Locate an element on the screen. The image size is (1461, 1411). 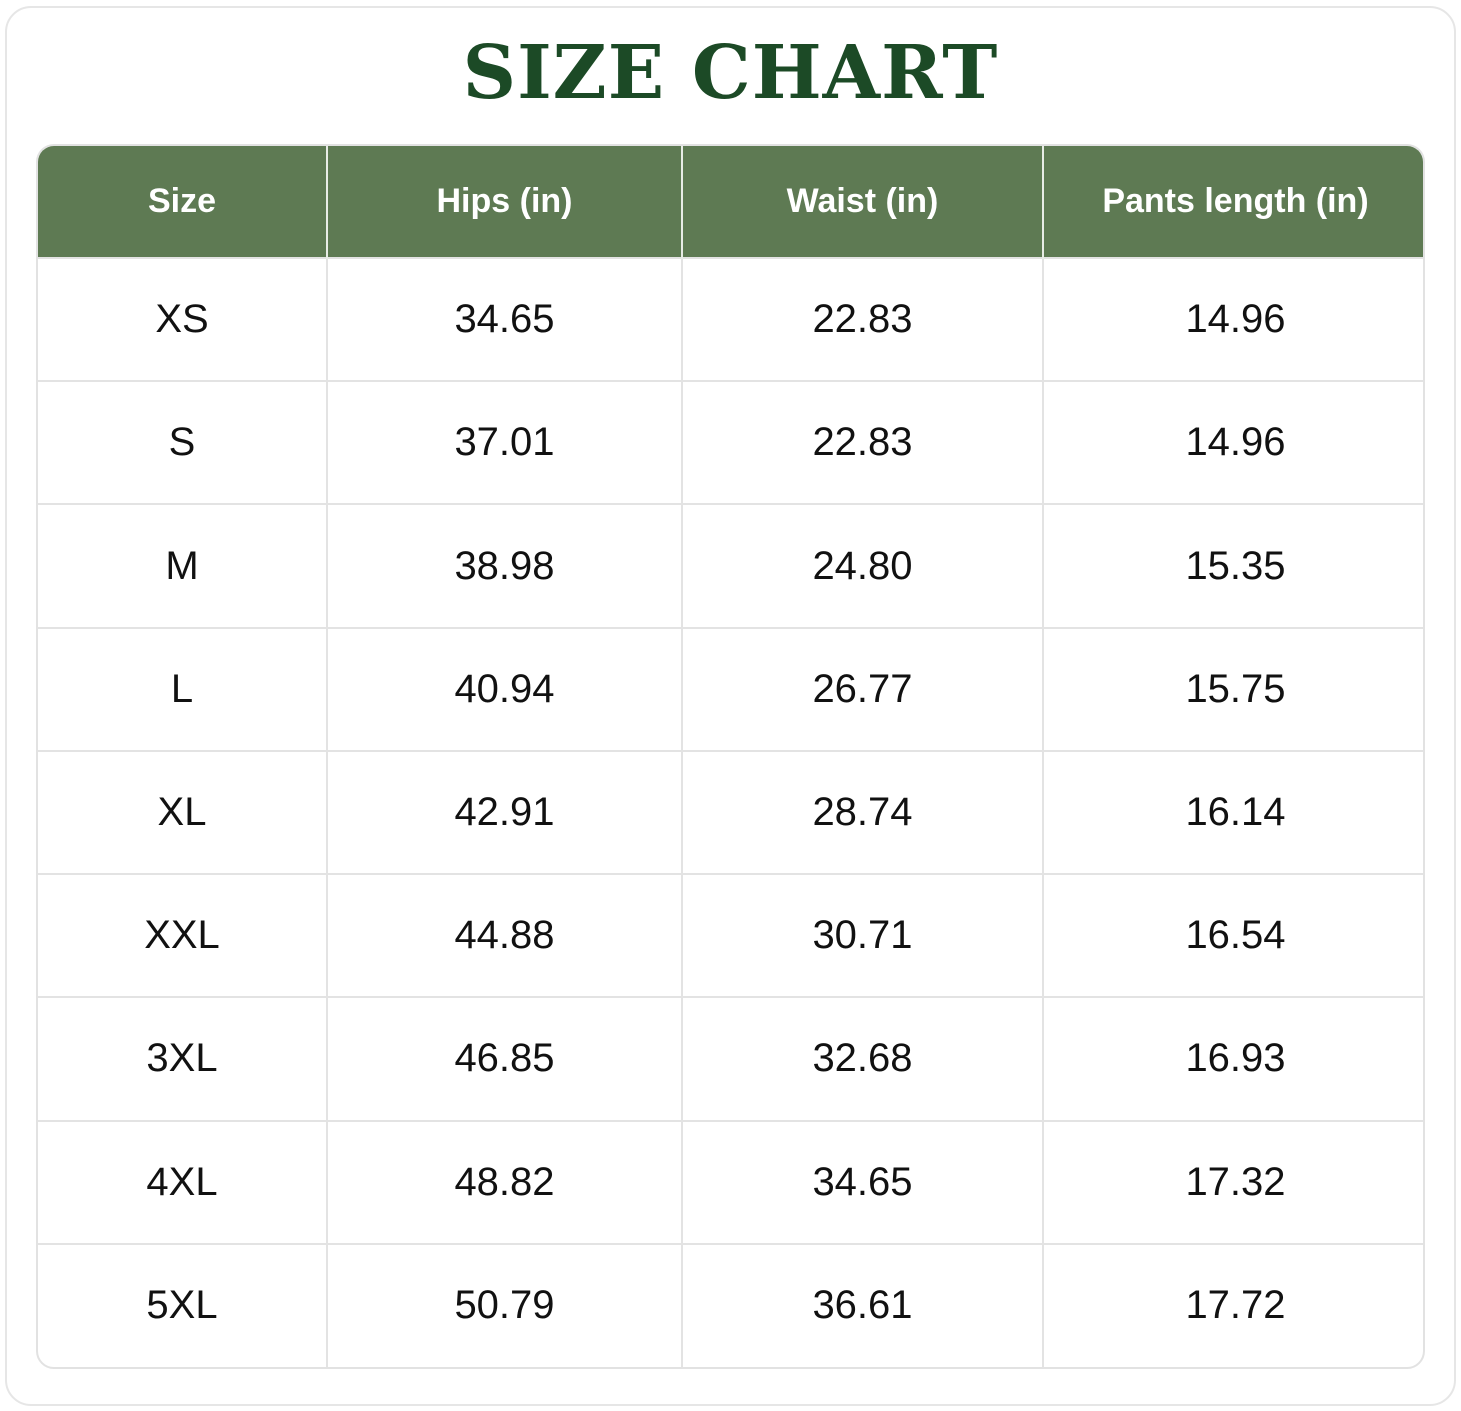
table-row: L 40.94 26.77 15.75 is located at coordinates (730, 688).